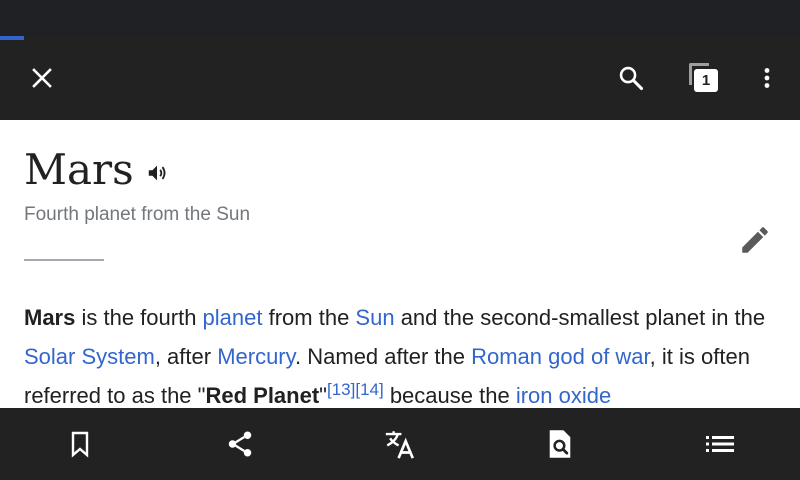 This screenshot has width=800, height=480. I want to click on link-mercury: Mercury, so click(256, 356).